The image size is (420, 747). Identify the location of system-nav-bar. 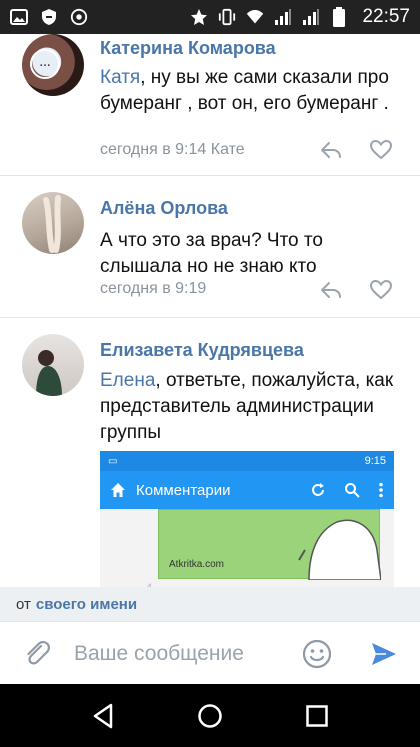
(210, 715).